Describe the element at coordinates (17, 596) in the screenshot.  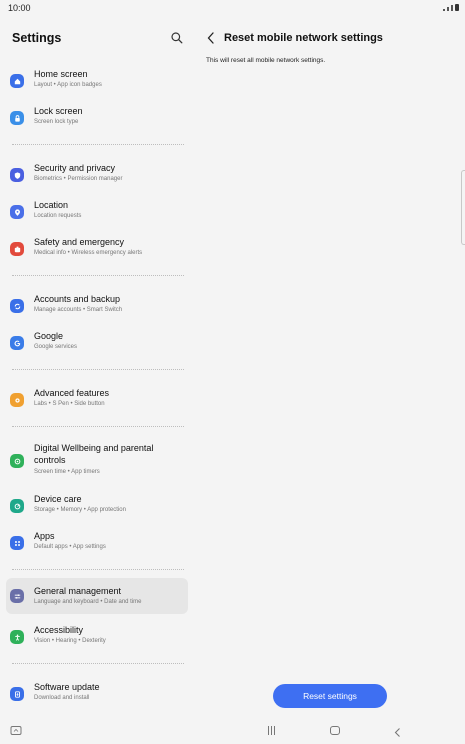
I see `sliders-icon` at that location.